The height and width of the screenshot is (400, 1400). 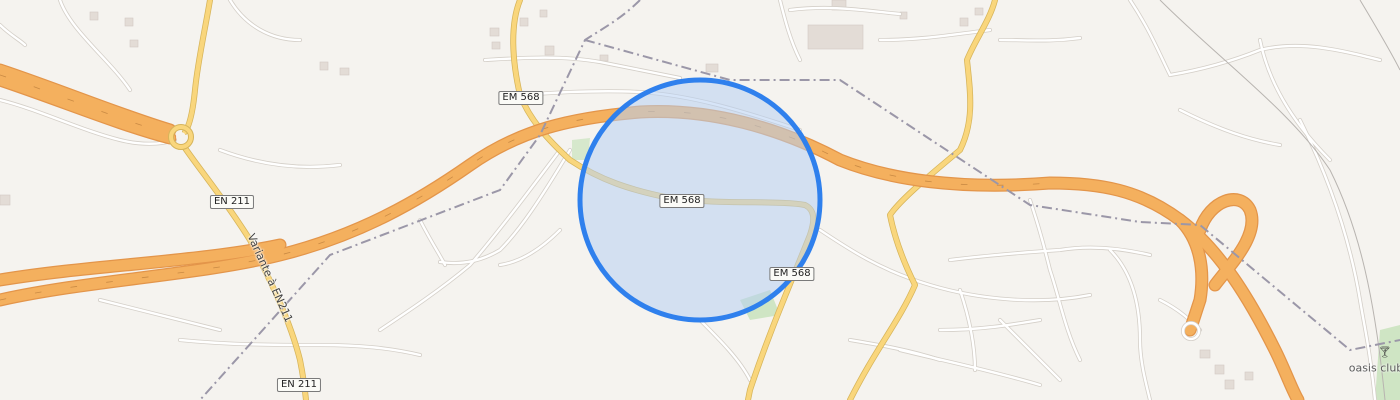 What do you see at coordinates (682, 201) in the screenshot?
I see `road-label-em568-center: EM 568` at bounding box center [682, 201].